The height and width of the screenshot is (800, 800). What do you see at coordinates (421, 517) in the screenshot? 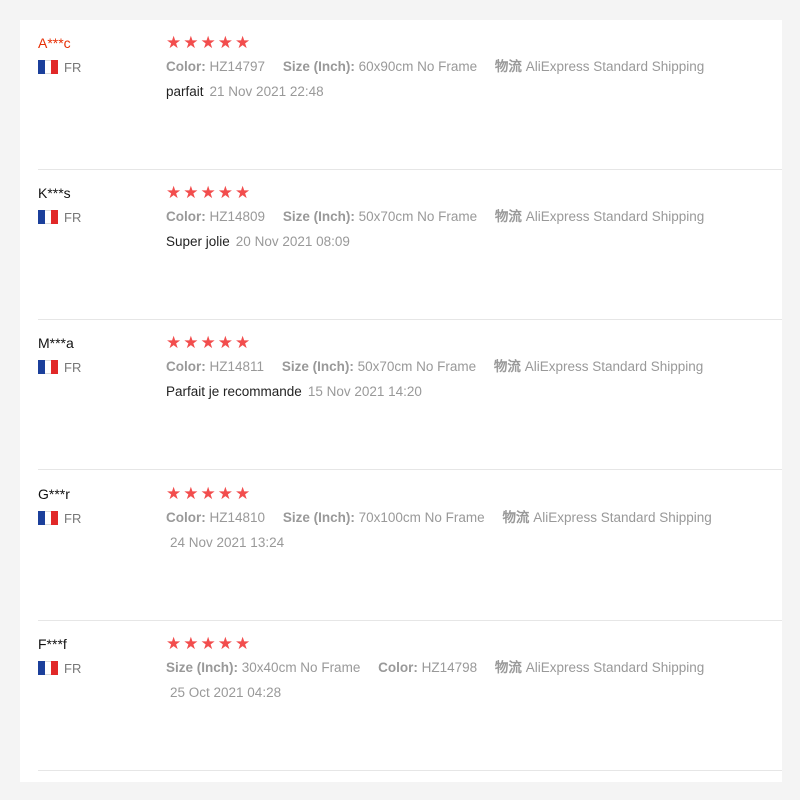
I see `attribute-value: 70x100cm No Frame` at bounding box center [421, 517].